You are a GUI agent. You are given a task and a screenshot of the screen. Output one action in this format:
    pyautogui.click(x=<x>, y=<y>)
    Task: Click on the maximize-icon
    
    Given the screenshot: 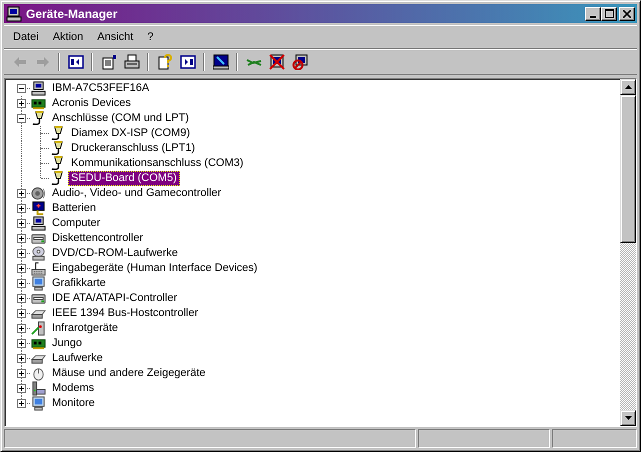 What is the action you would take?
    pyautogui.click(x=609, y=13)
    